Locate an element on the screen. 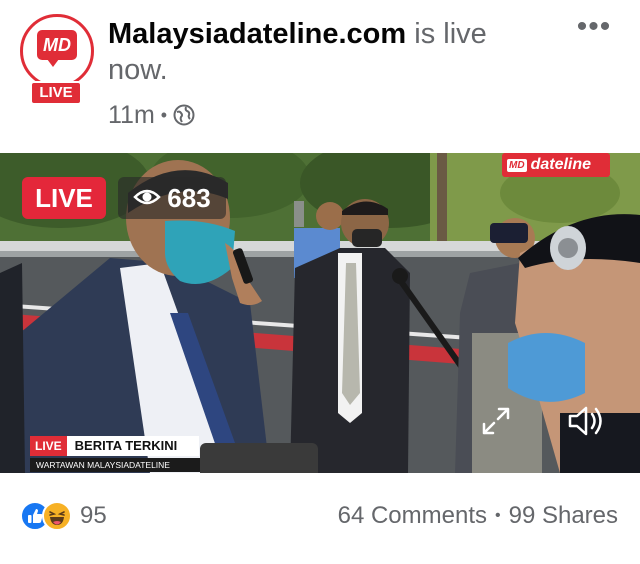 This screenshot has width=640, height=564. watermark-logo: MD is located at coordinates (517, 165).